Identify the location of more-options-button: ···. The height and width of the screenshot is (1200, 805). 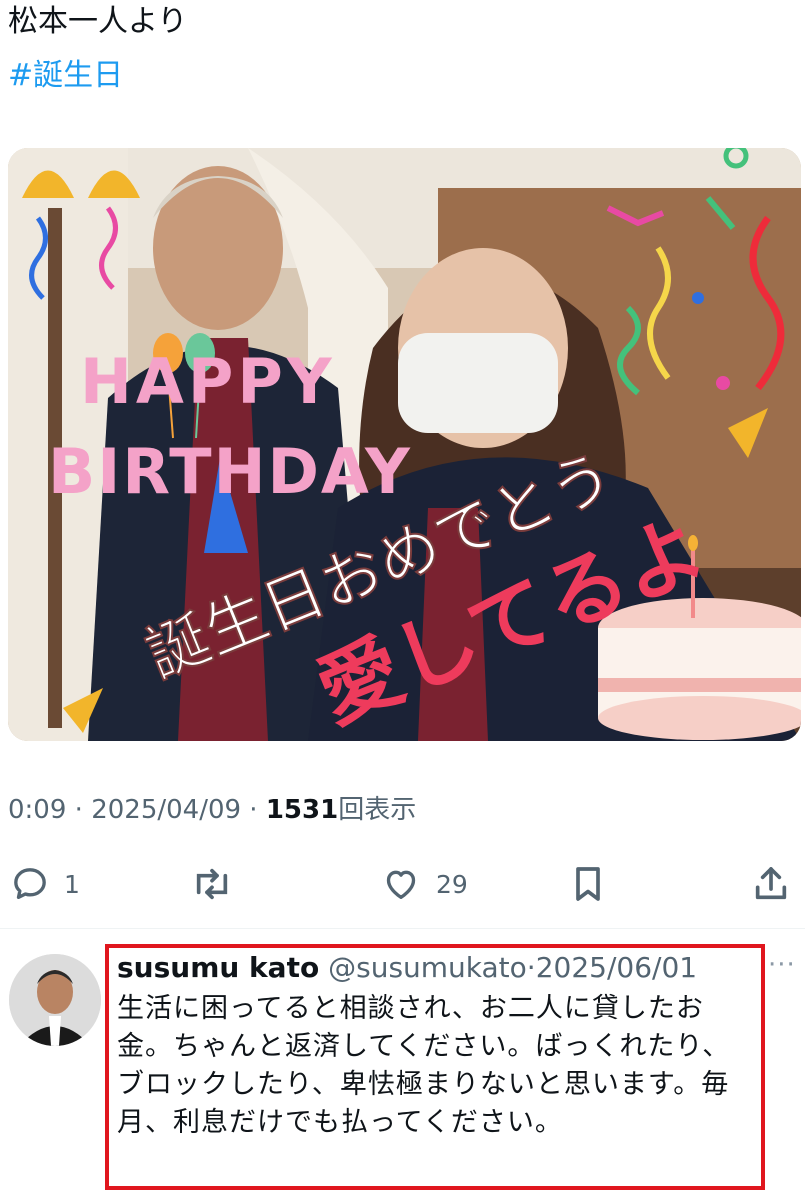
(782, 965).